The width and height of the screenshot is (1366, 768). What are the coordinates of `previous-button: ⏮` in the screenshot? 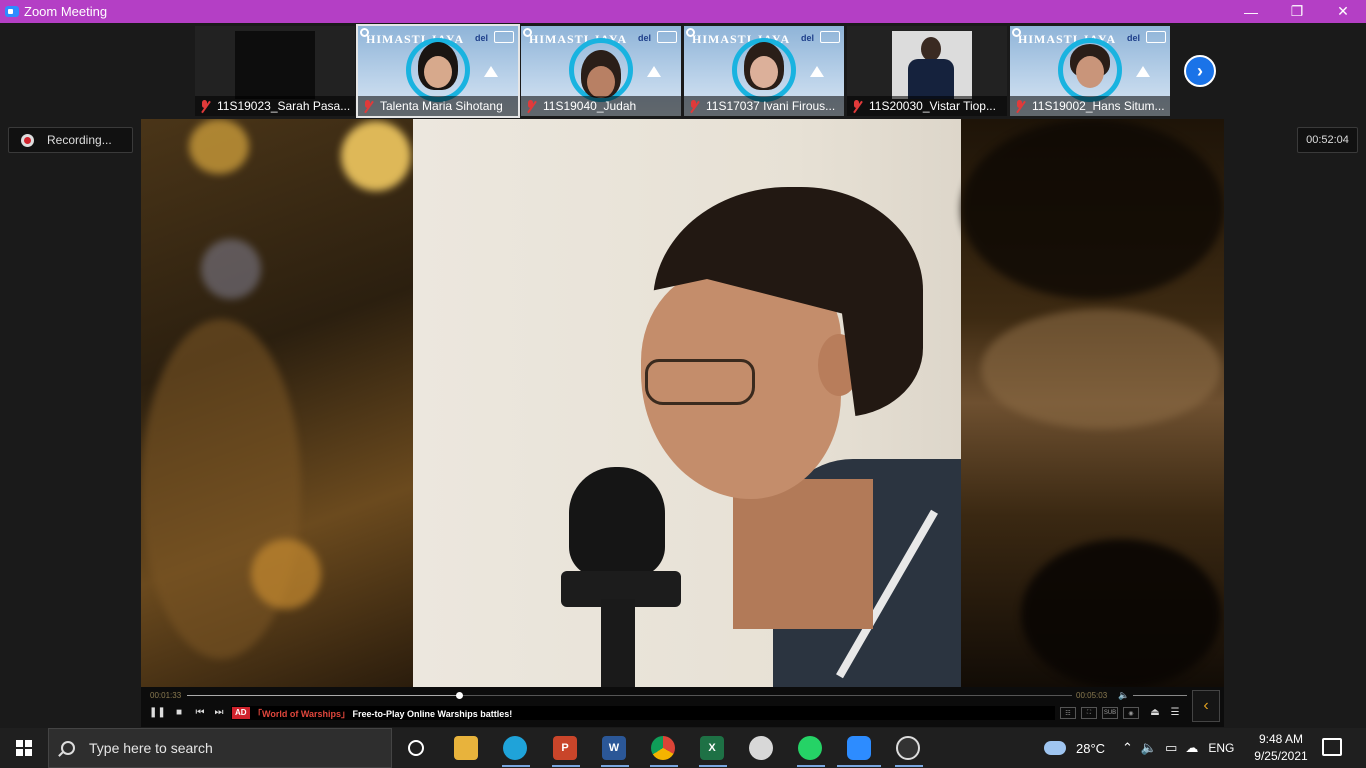 It's located at (200, 712).